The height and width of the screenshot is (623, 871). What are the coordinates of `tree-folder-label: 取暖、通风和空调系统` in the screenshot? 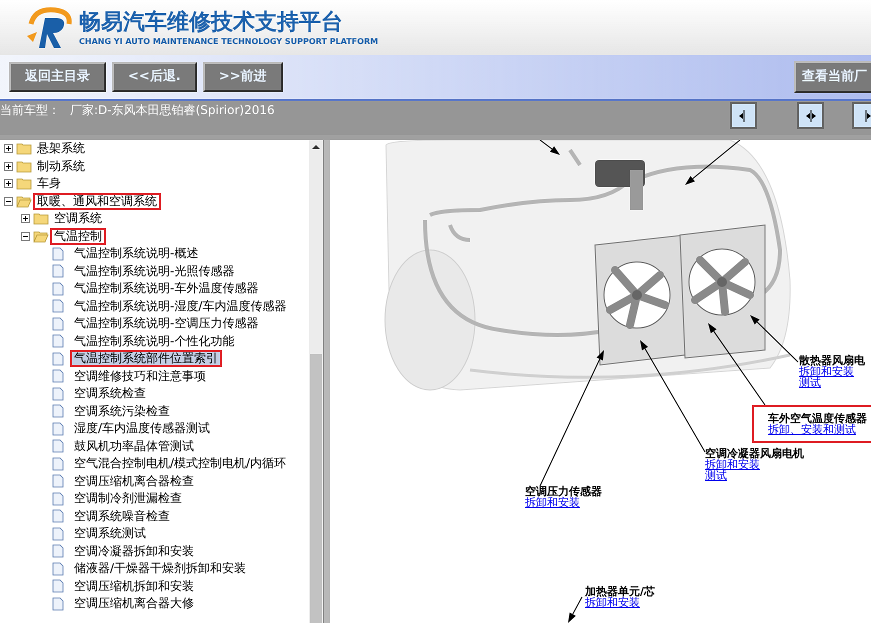 It's located at (97, 201).